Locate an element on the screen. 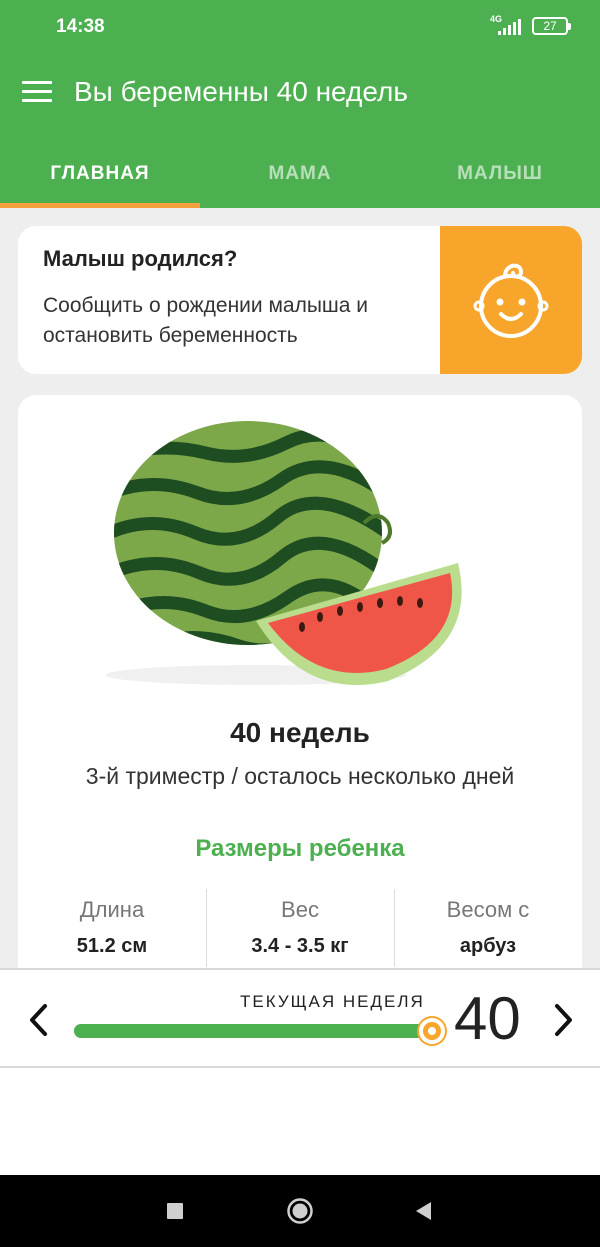 This screenshot has height=1247, width=600. back-triangle-icon is located at coordinates (423, 1211).